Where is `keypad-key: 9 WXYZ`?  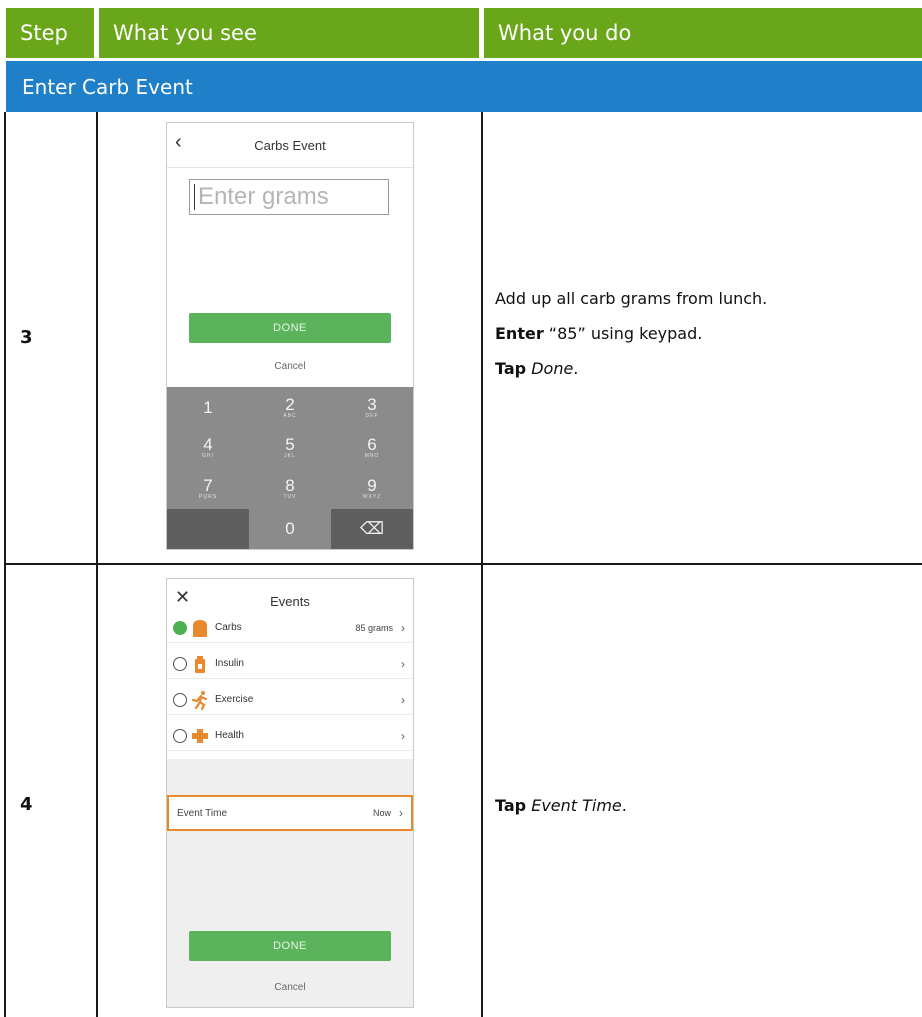 keypad-key: 9 WXYZ is located at coordinates (372, 488).